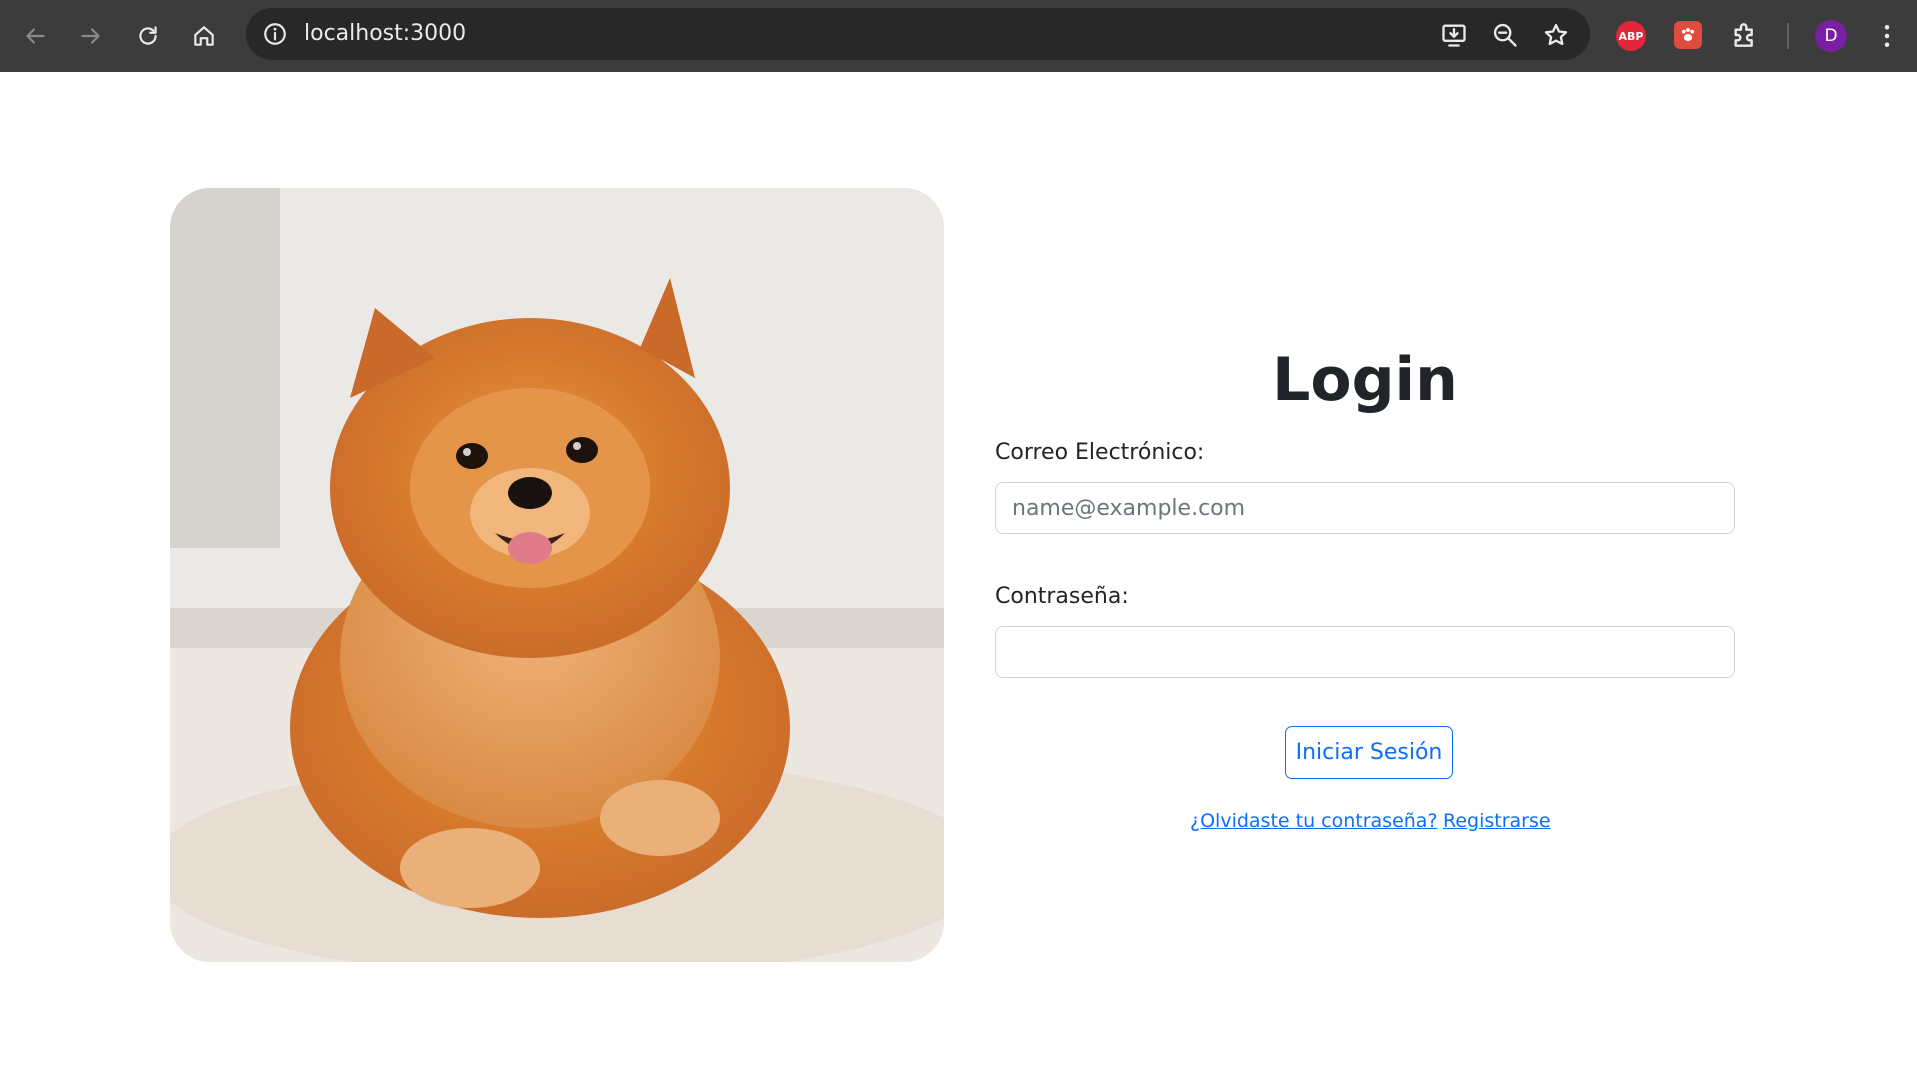  I want to click on paw-icon, so click(1688, 34).